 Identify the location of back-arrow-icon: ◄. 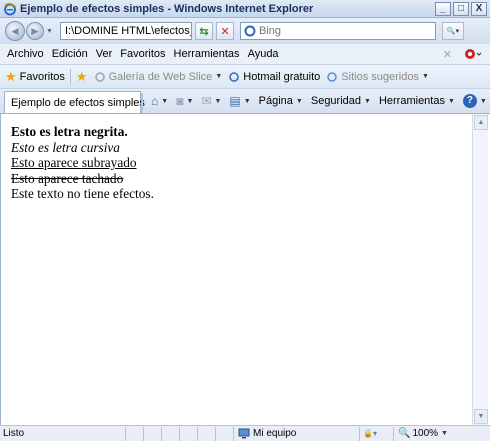
(15, 31).